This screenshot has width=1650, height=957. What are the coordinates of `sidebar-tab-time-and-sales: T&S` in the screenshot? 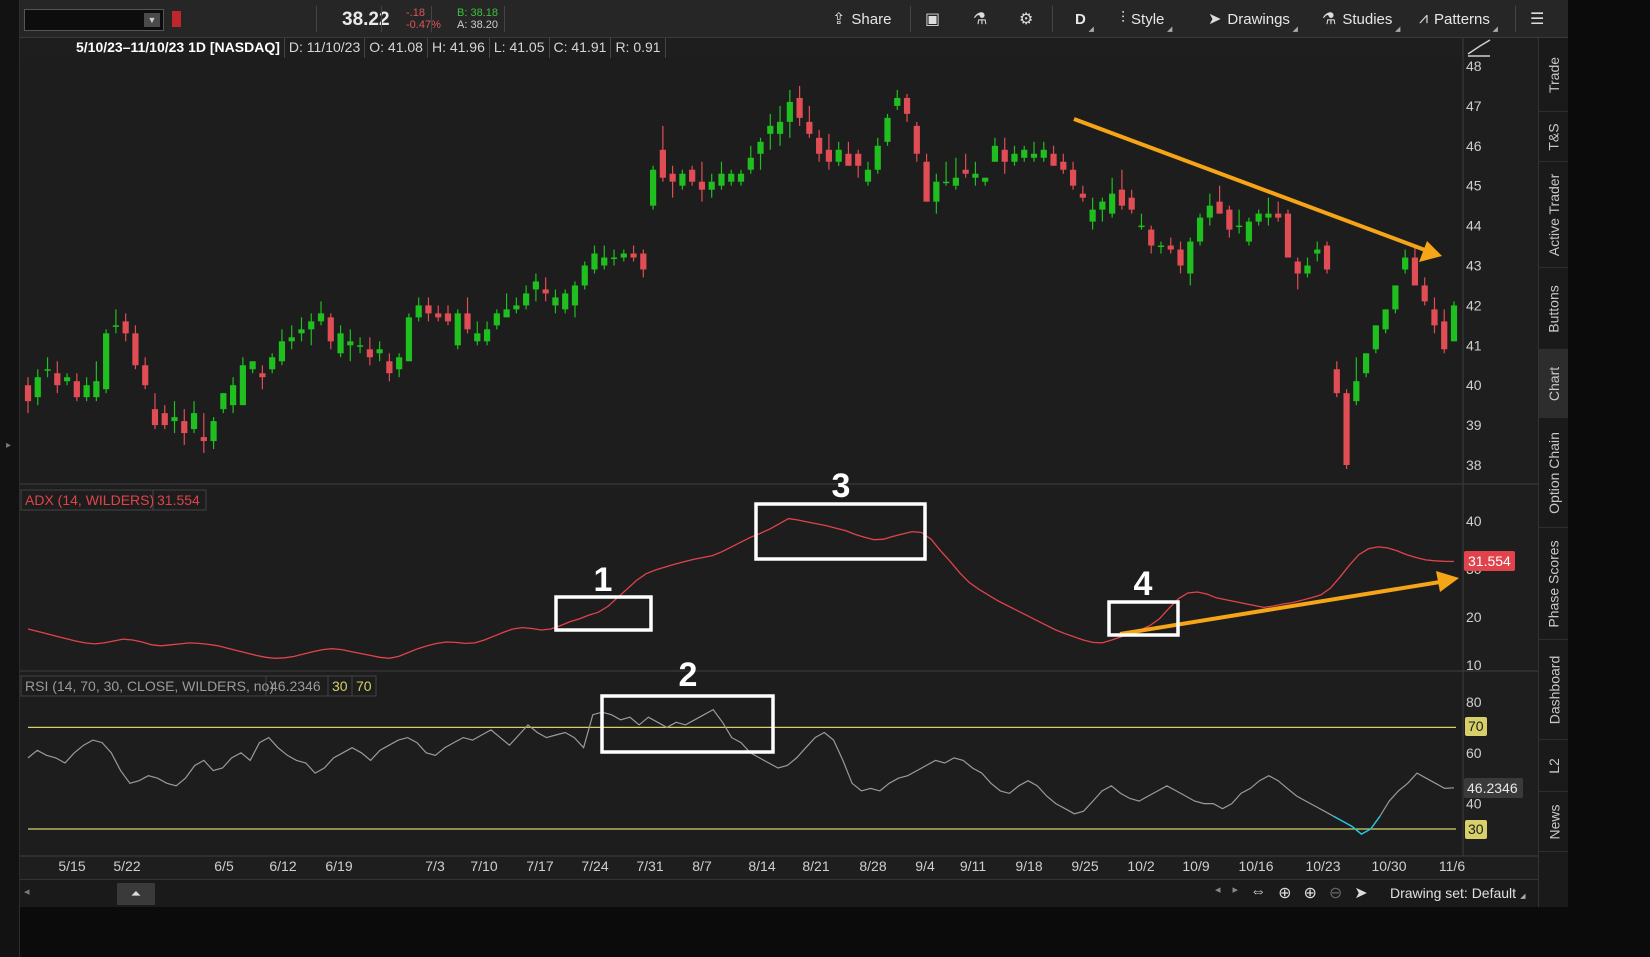 It's located at (1554, 137).